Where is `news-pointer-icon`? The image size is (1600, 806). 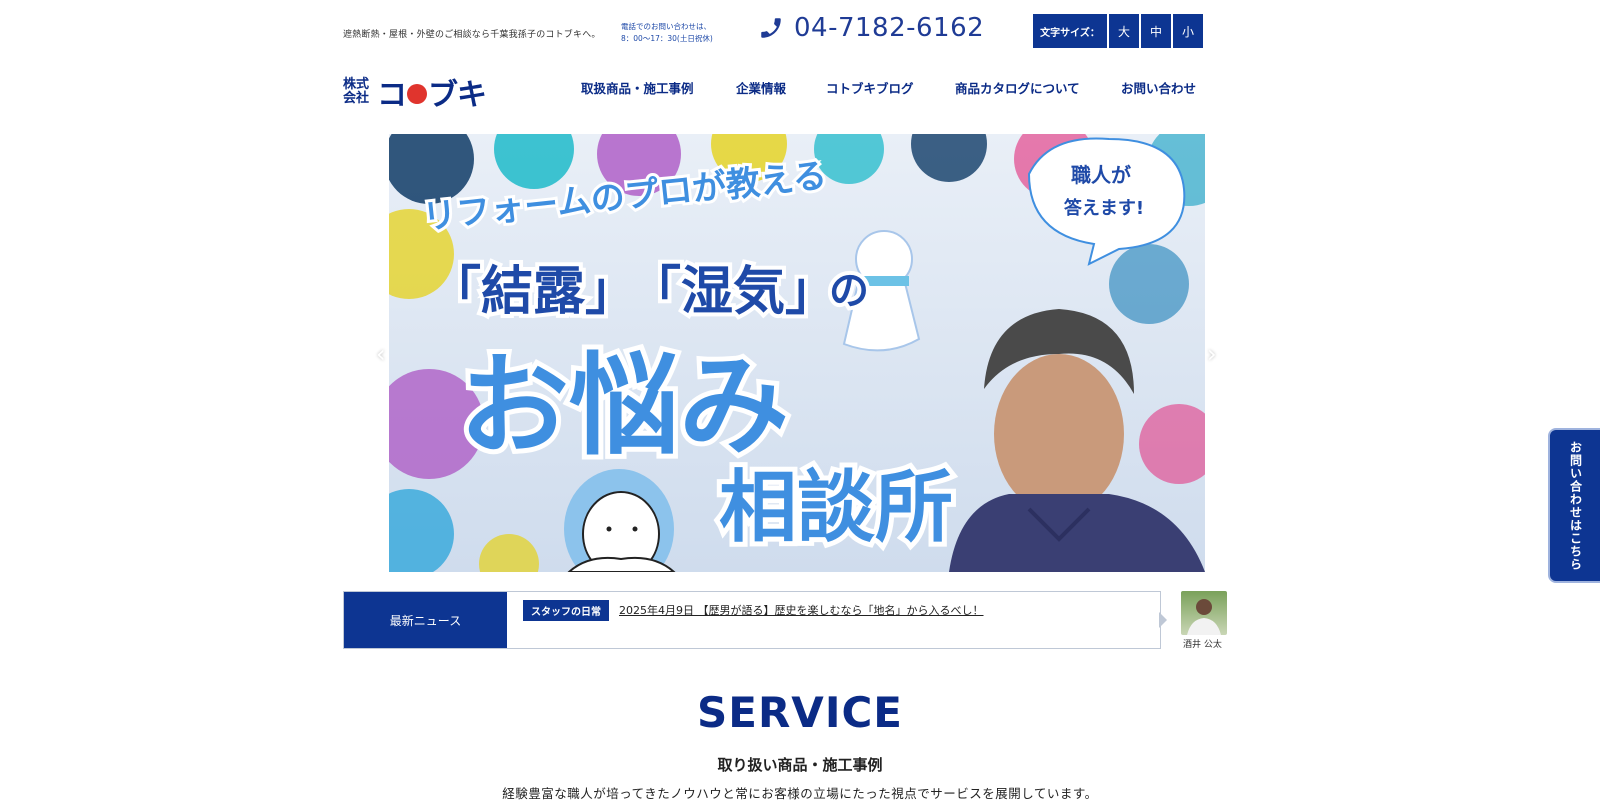
news-pointer-icon is located at coordinates (1163, 620).